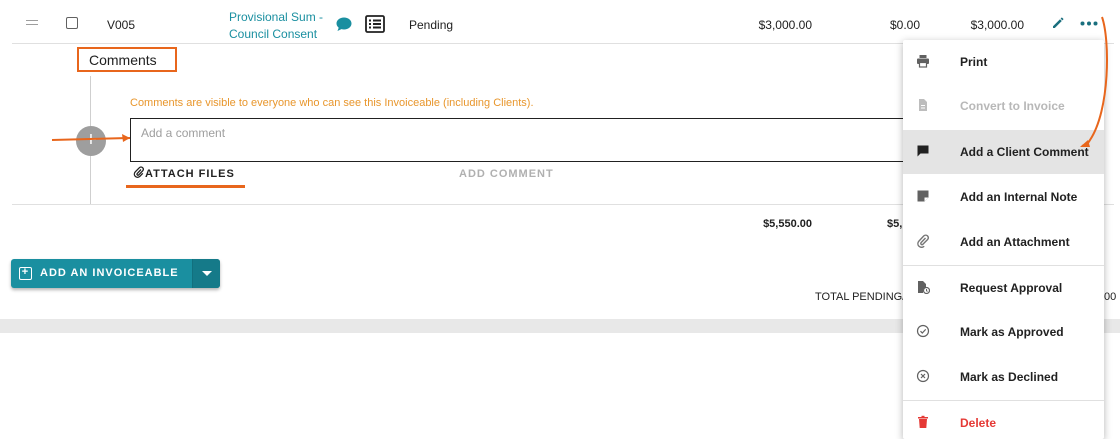 This screenshot has height=439, width=1120. What do you see at coordinates (1009, 377) in the screenshot?
I see `menu-label: Mark as Declined` at bounding box center [1009, 377].